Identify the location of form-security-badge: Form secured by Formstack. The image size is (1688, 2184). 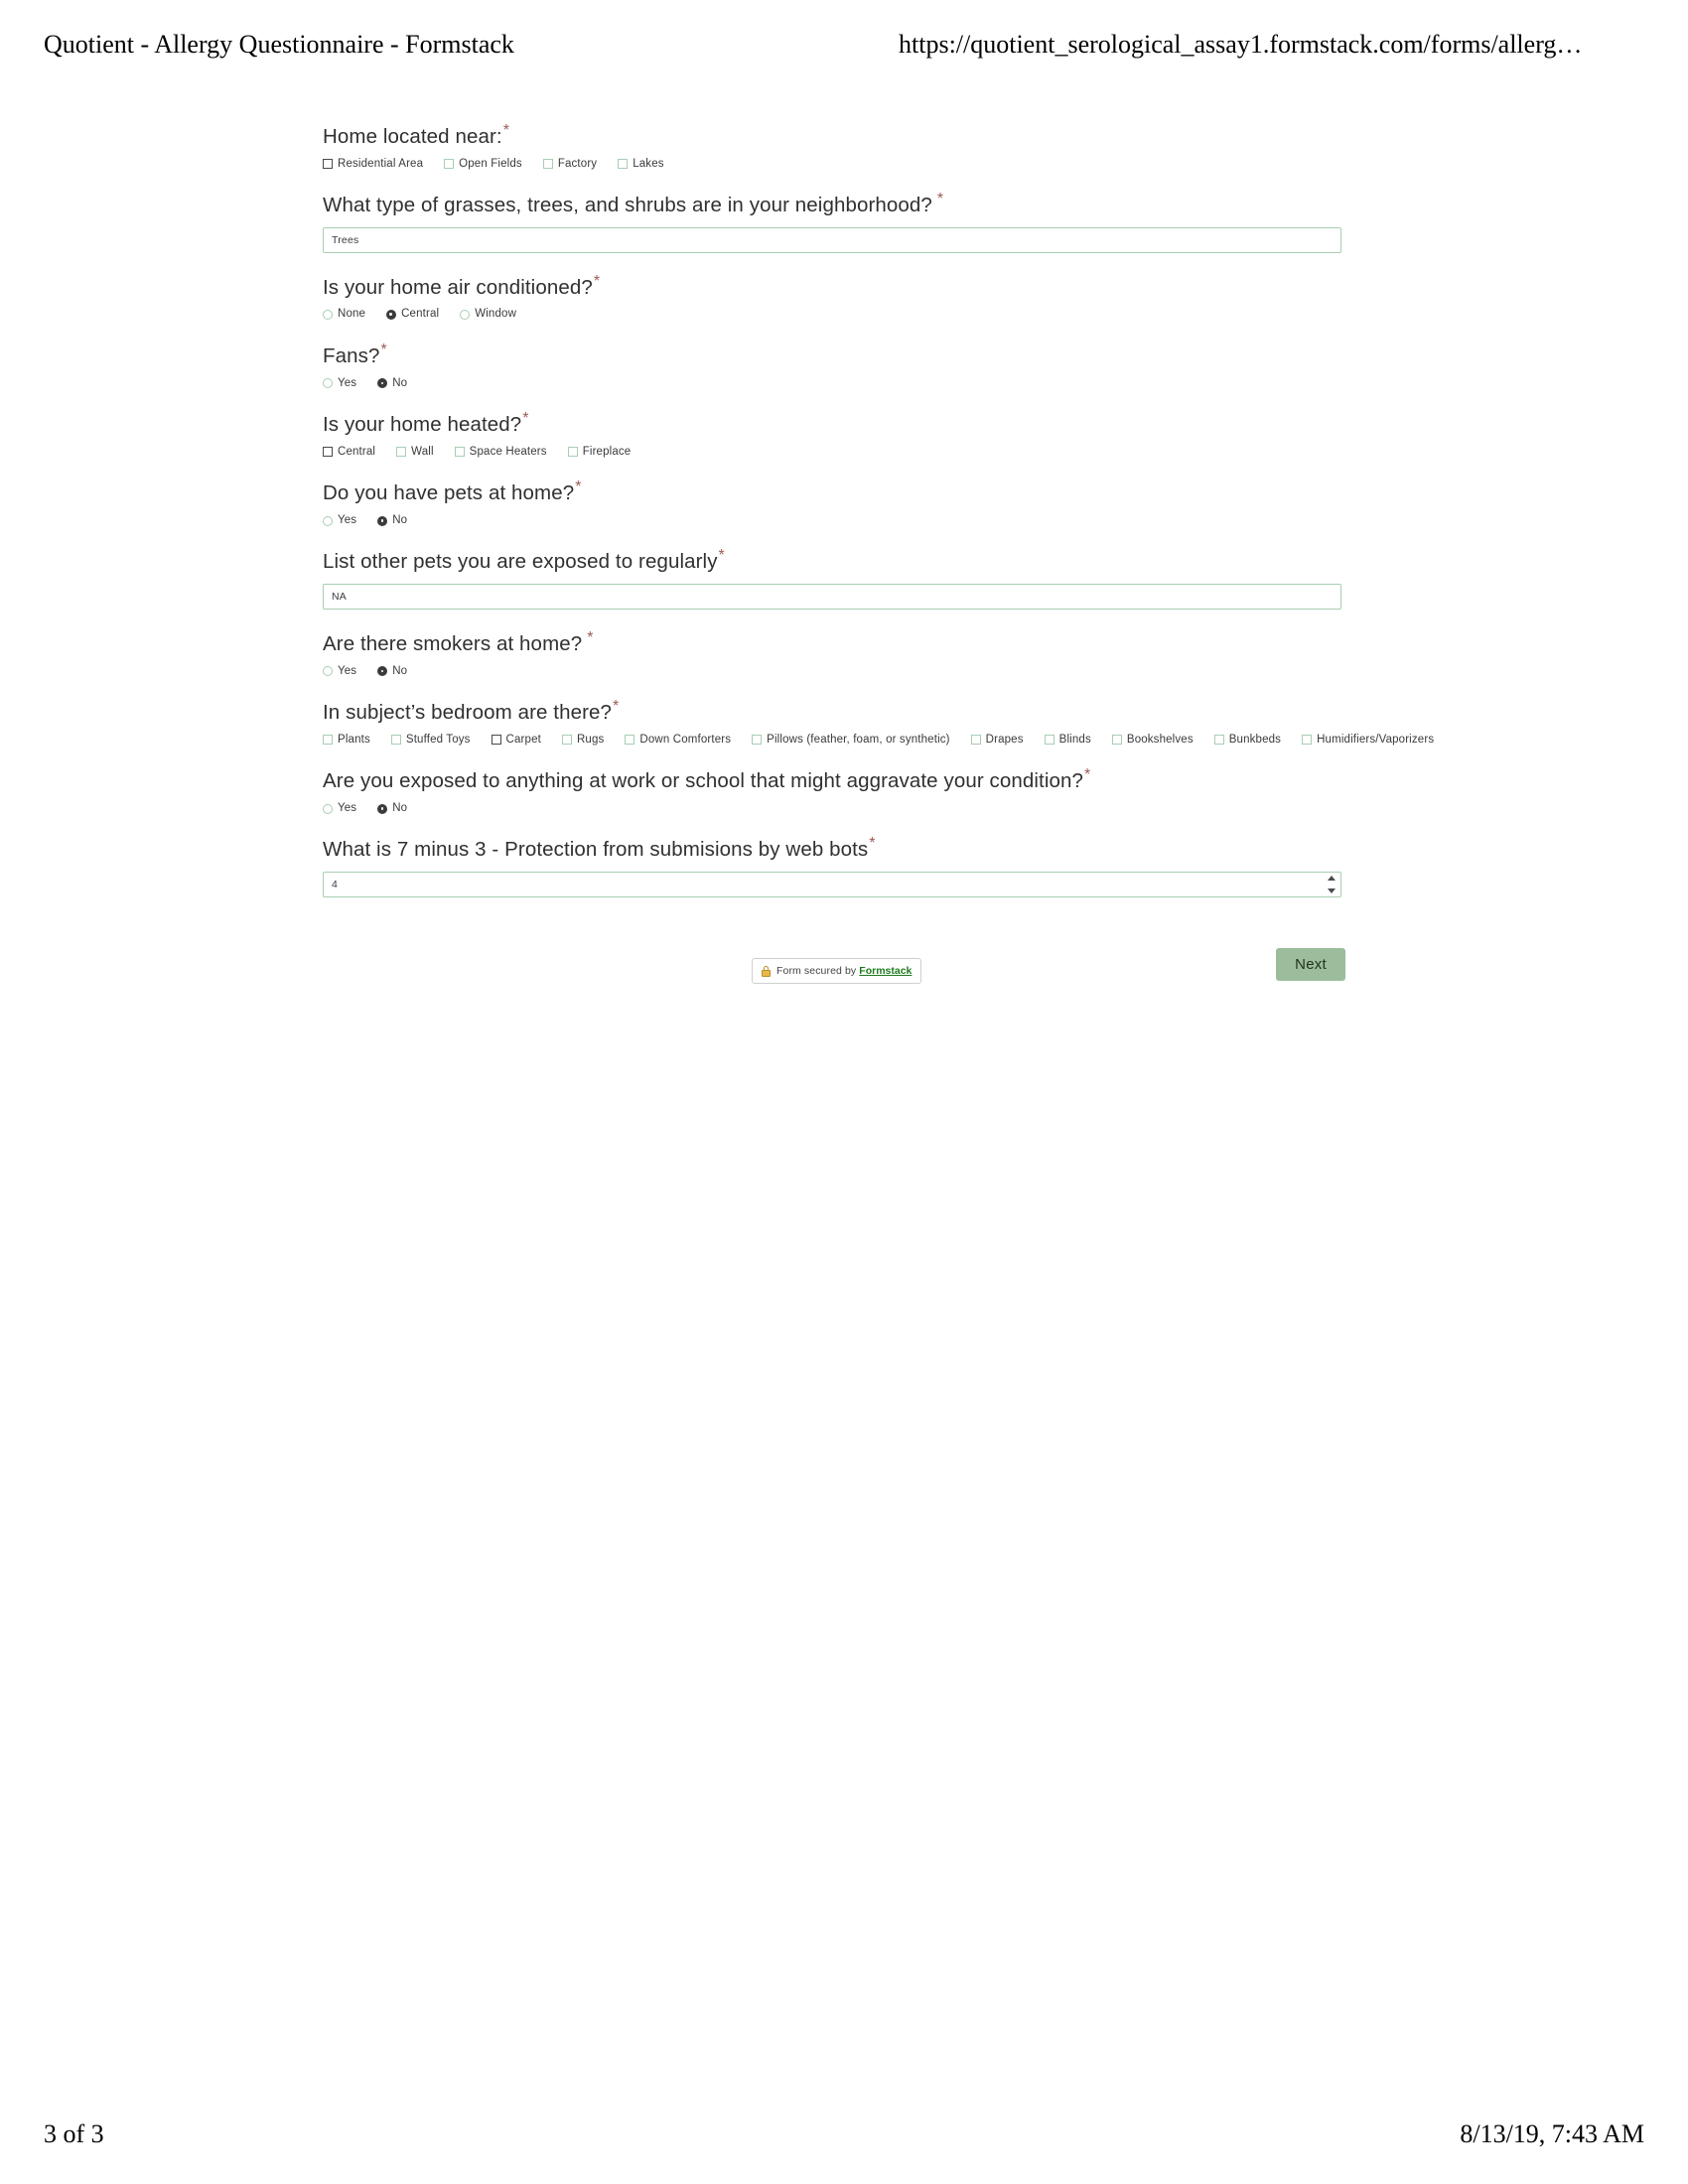
(837, 971).